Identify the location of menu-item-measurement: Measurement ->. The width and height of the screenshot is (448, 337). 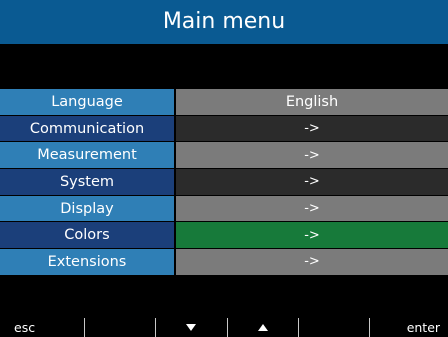
(224, 155).